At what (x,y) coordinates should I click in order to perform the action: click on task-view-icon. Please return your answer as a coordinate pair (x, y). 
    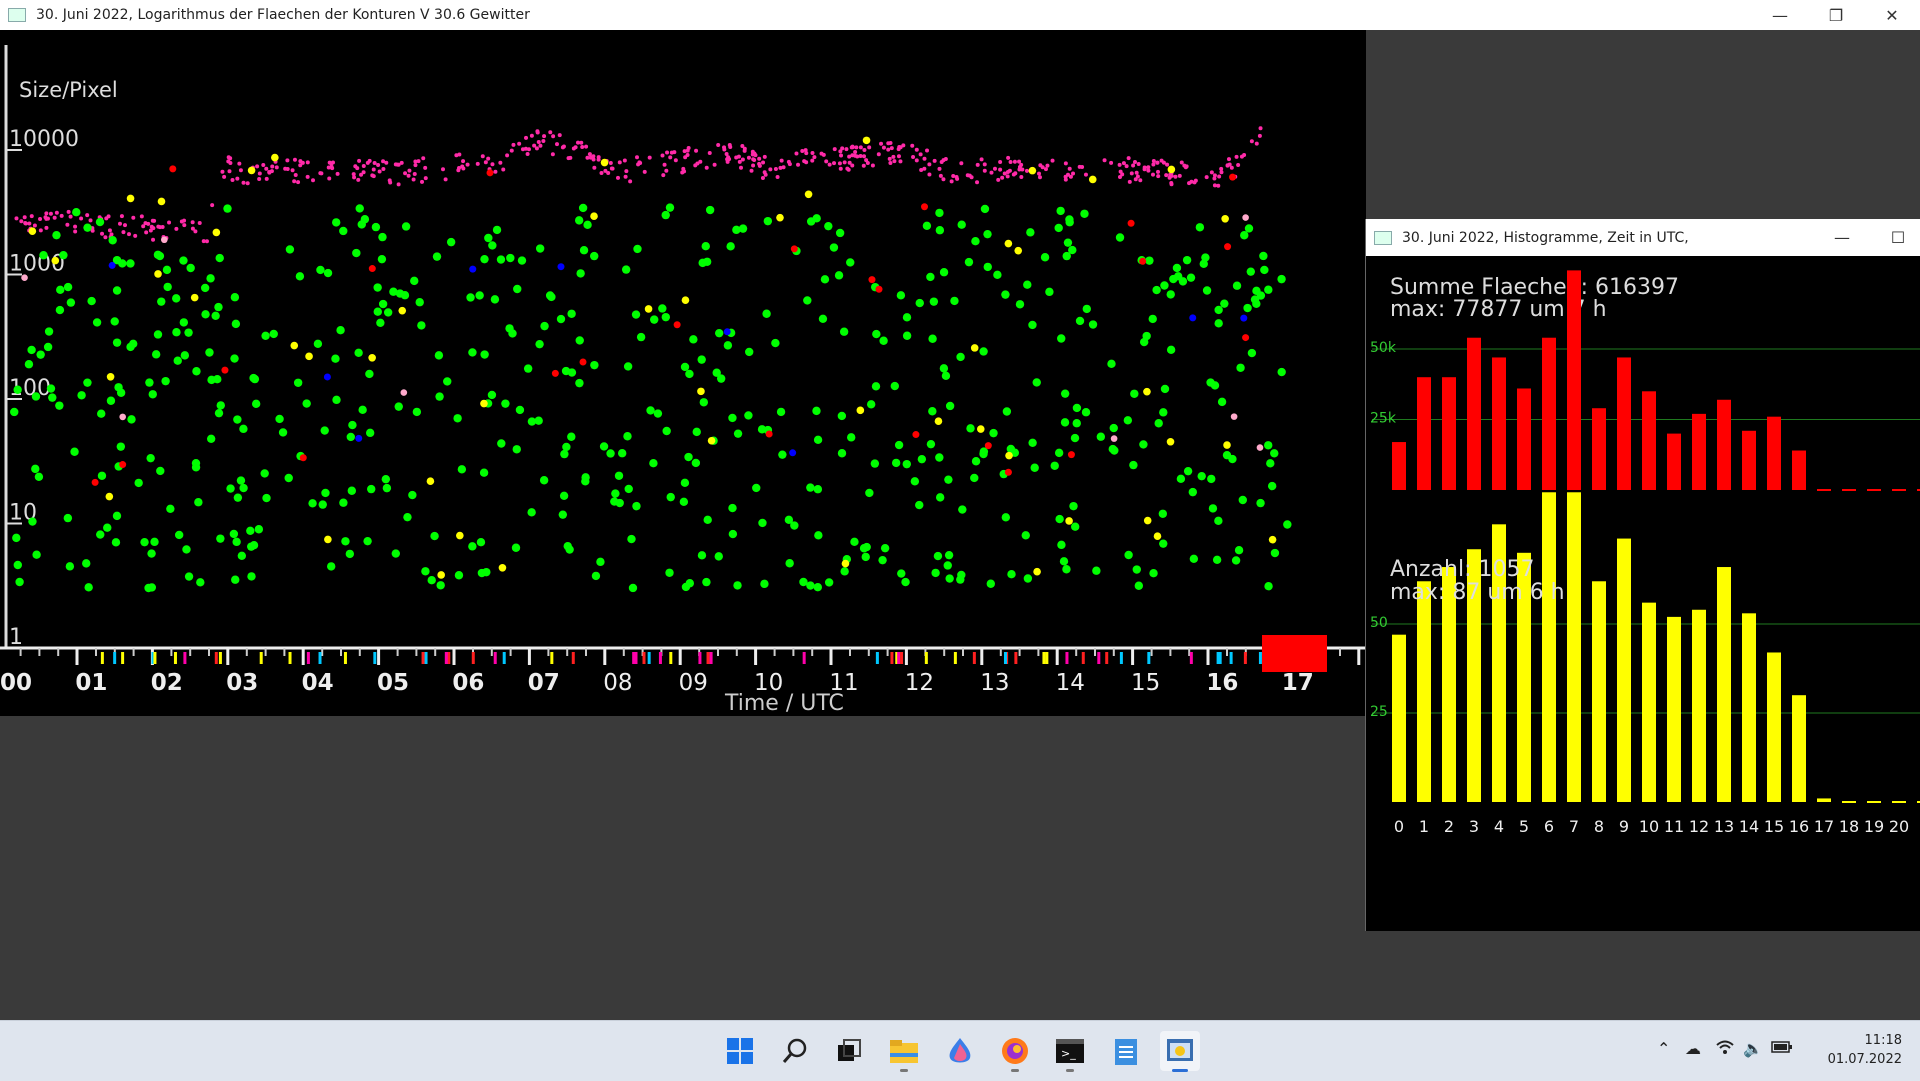
    Looking at the image, I should click on (849, 1051).